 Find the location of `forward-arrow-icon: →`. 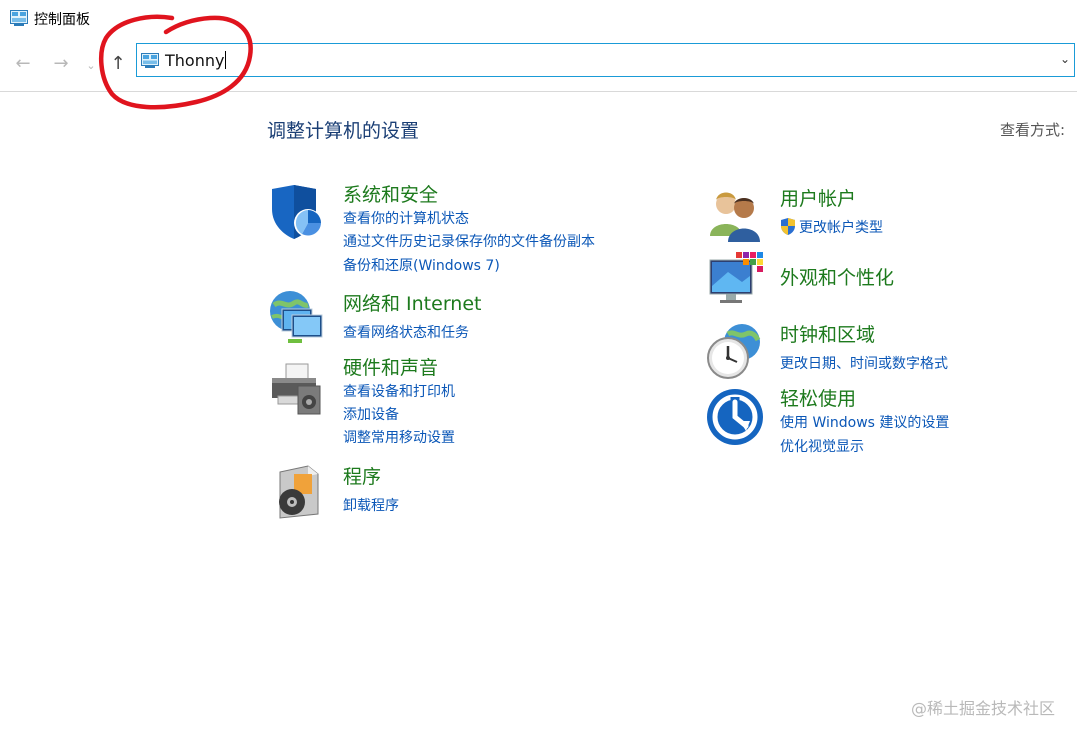

forward-arrow-icon: → is located at coordinates (61, 63).